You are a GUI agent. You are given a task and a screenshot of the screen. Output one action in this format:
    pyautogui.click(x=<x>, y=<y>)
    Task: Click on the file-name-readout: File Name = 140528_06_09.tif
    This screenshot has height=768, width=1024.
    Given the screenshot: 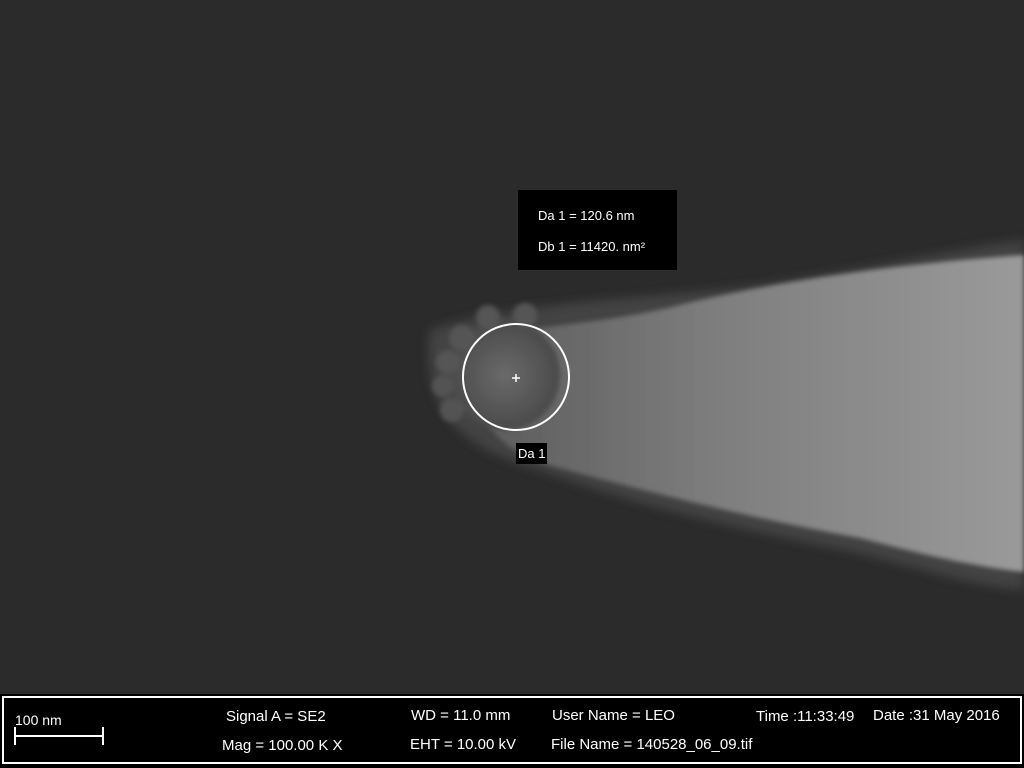 What is the action you would take?
    pyautogui.click(x=652, y=744)
    